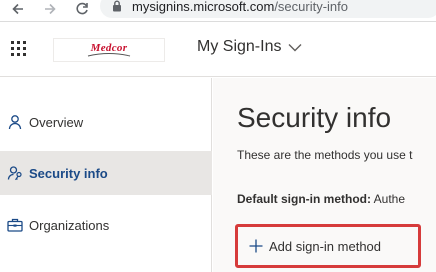  Describe the element at coordinates (15, 225) in the screenshot. I see `briefcase-icon` at that location.